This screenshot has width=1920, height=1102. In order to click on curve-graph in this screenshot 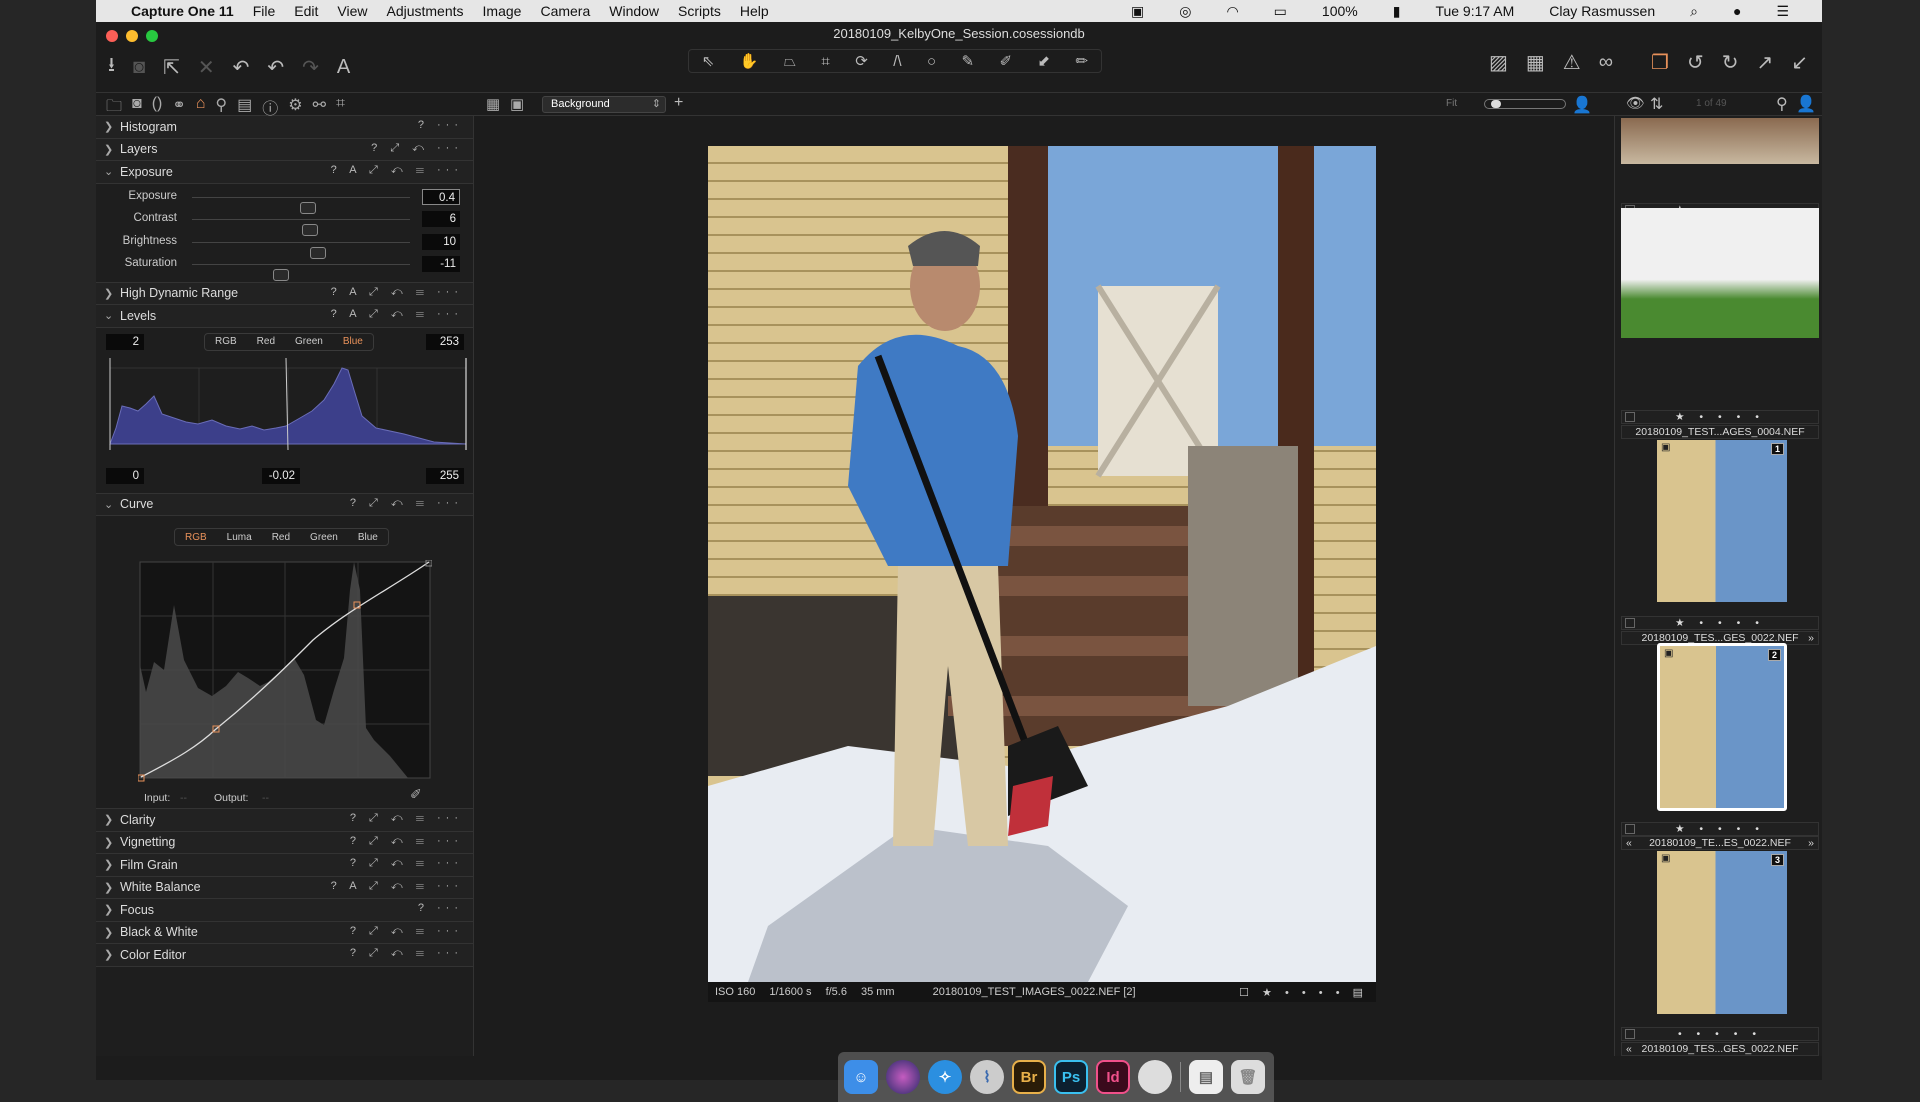, I will do `click(285, 671)`.